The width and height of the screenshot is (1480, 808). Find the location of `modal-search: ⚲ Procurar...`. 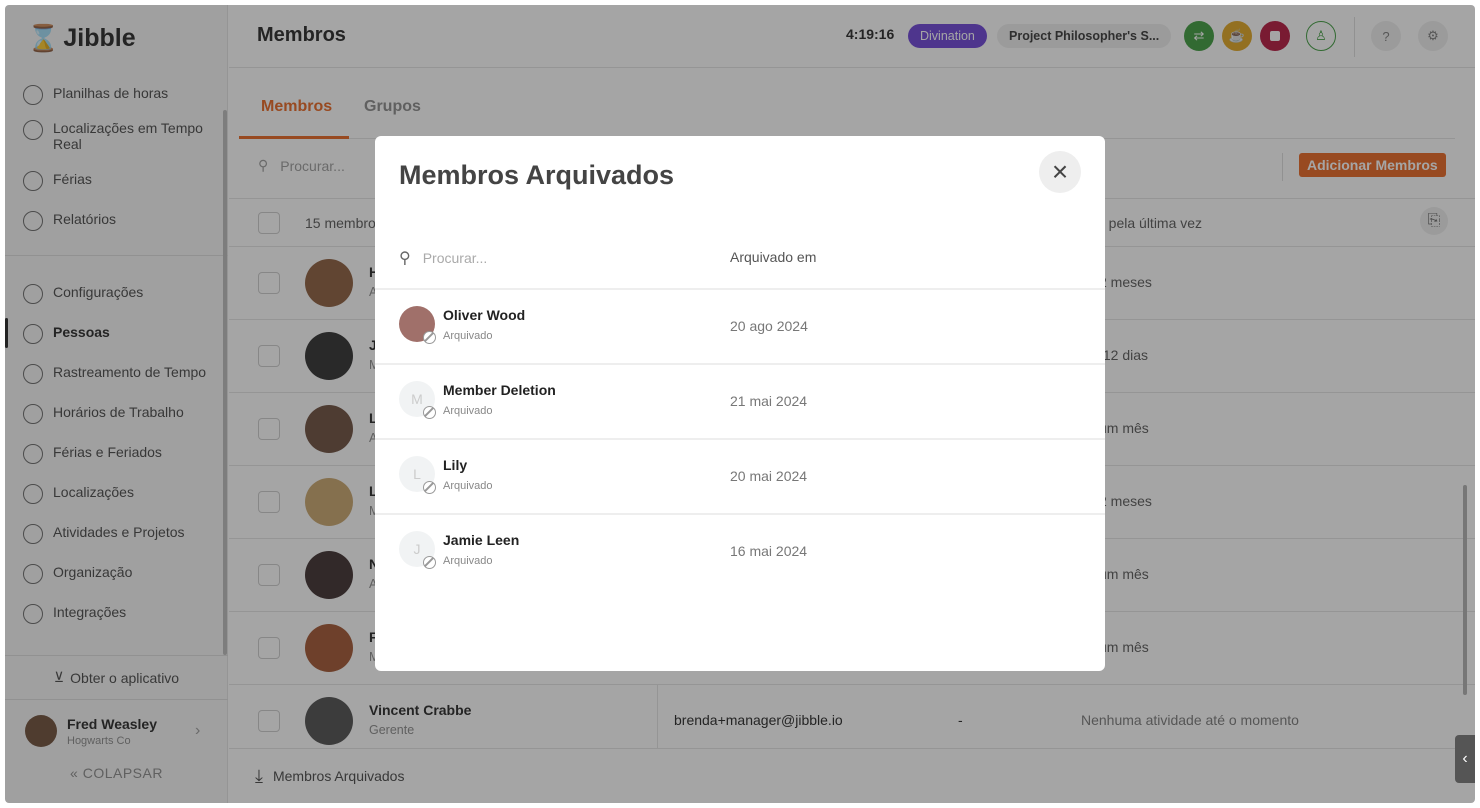

modal-search: ⚲ Procurar... is located at coordinates (443, 258).